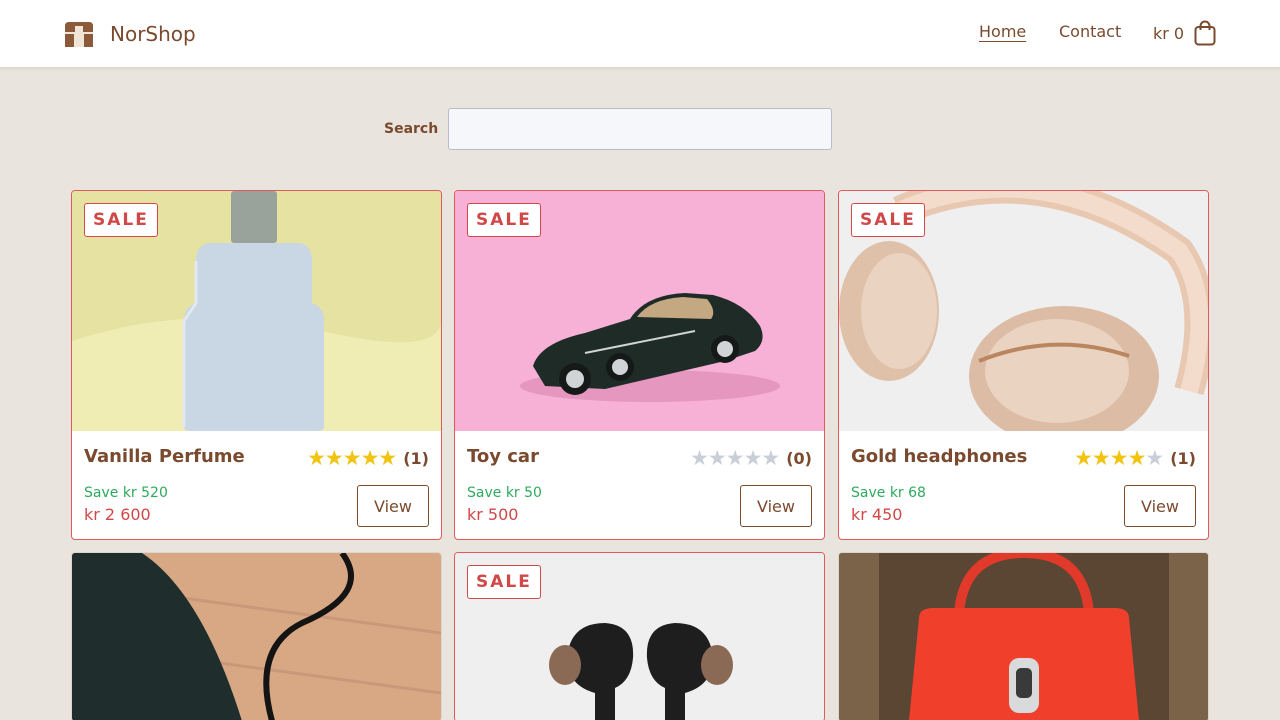 The image size is (1280, 720). I want to click on product-card: SALE, so click(639, 636).